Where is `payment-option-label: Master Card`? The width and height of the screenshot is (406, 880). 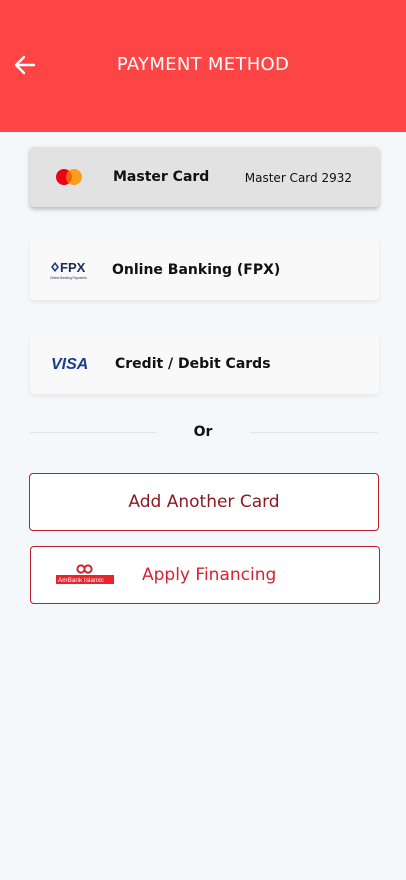
payment-option-label: Master Card is located at coordinates (161, 177).